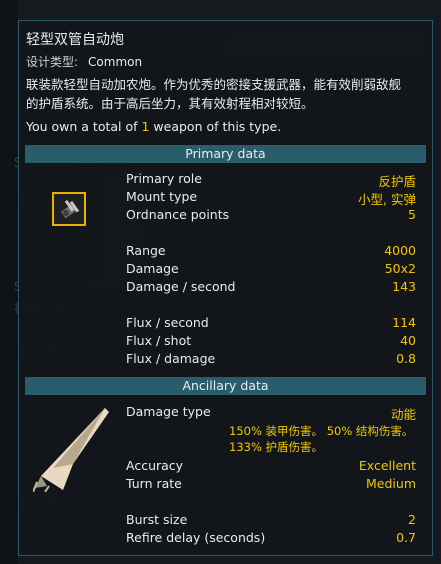  What do you see at coordinates (9, 282) in the screenshot?
I see `background-left-strip` at bounding box center [9, 282].